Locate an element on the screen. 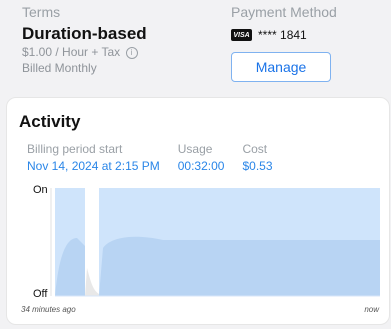 This screenshot has width=391, height=329. terms-label: Terms is located at coordinates (41, 12).